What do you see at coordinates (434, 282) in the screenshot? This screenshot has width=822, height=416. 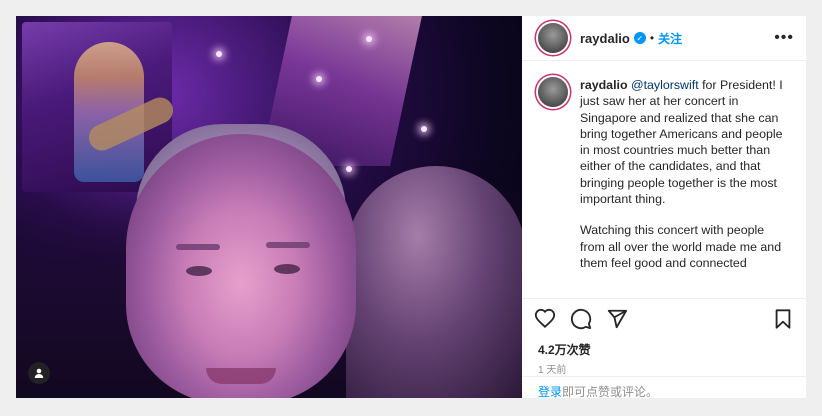 I see `background-person` at bounding box center [434, 282].